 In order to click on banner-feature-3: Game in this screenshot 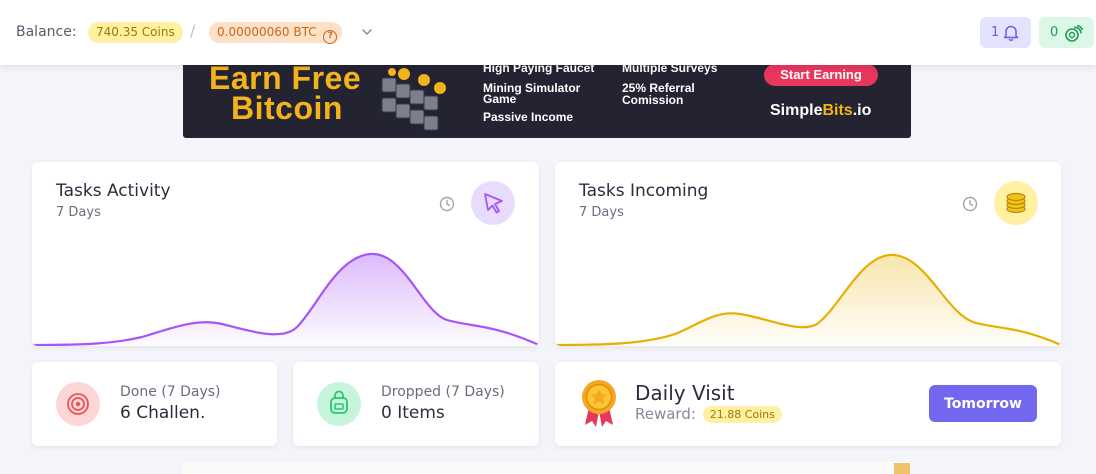, I will do `click(500, 99)`.